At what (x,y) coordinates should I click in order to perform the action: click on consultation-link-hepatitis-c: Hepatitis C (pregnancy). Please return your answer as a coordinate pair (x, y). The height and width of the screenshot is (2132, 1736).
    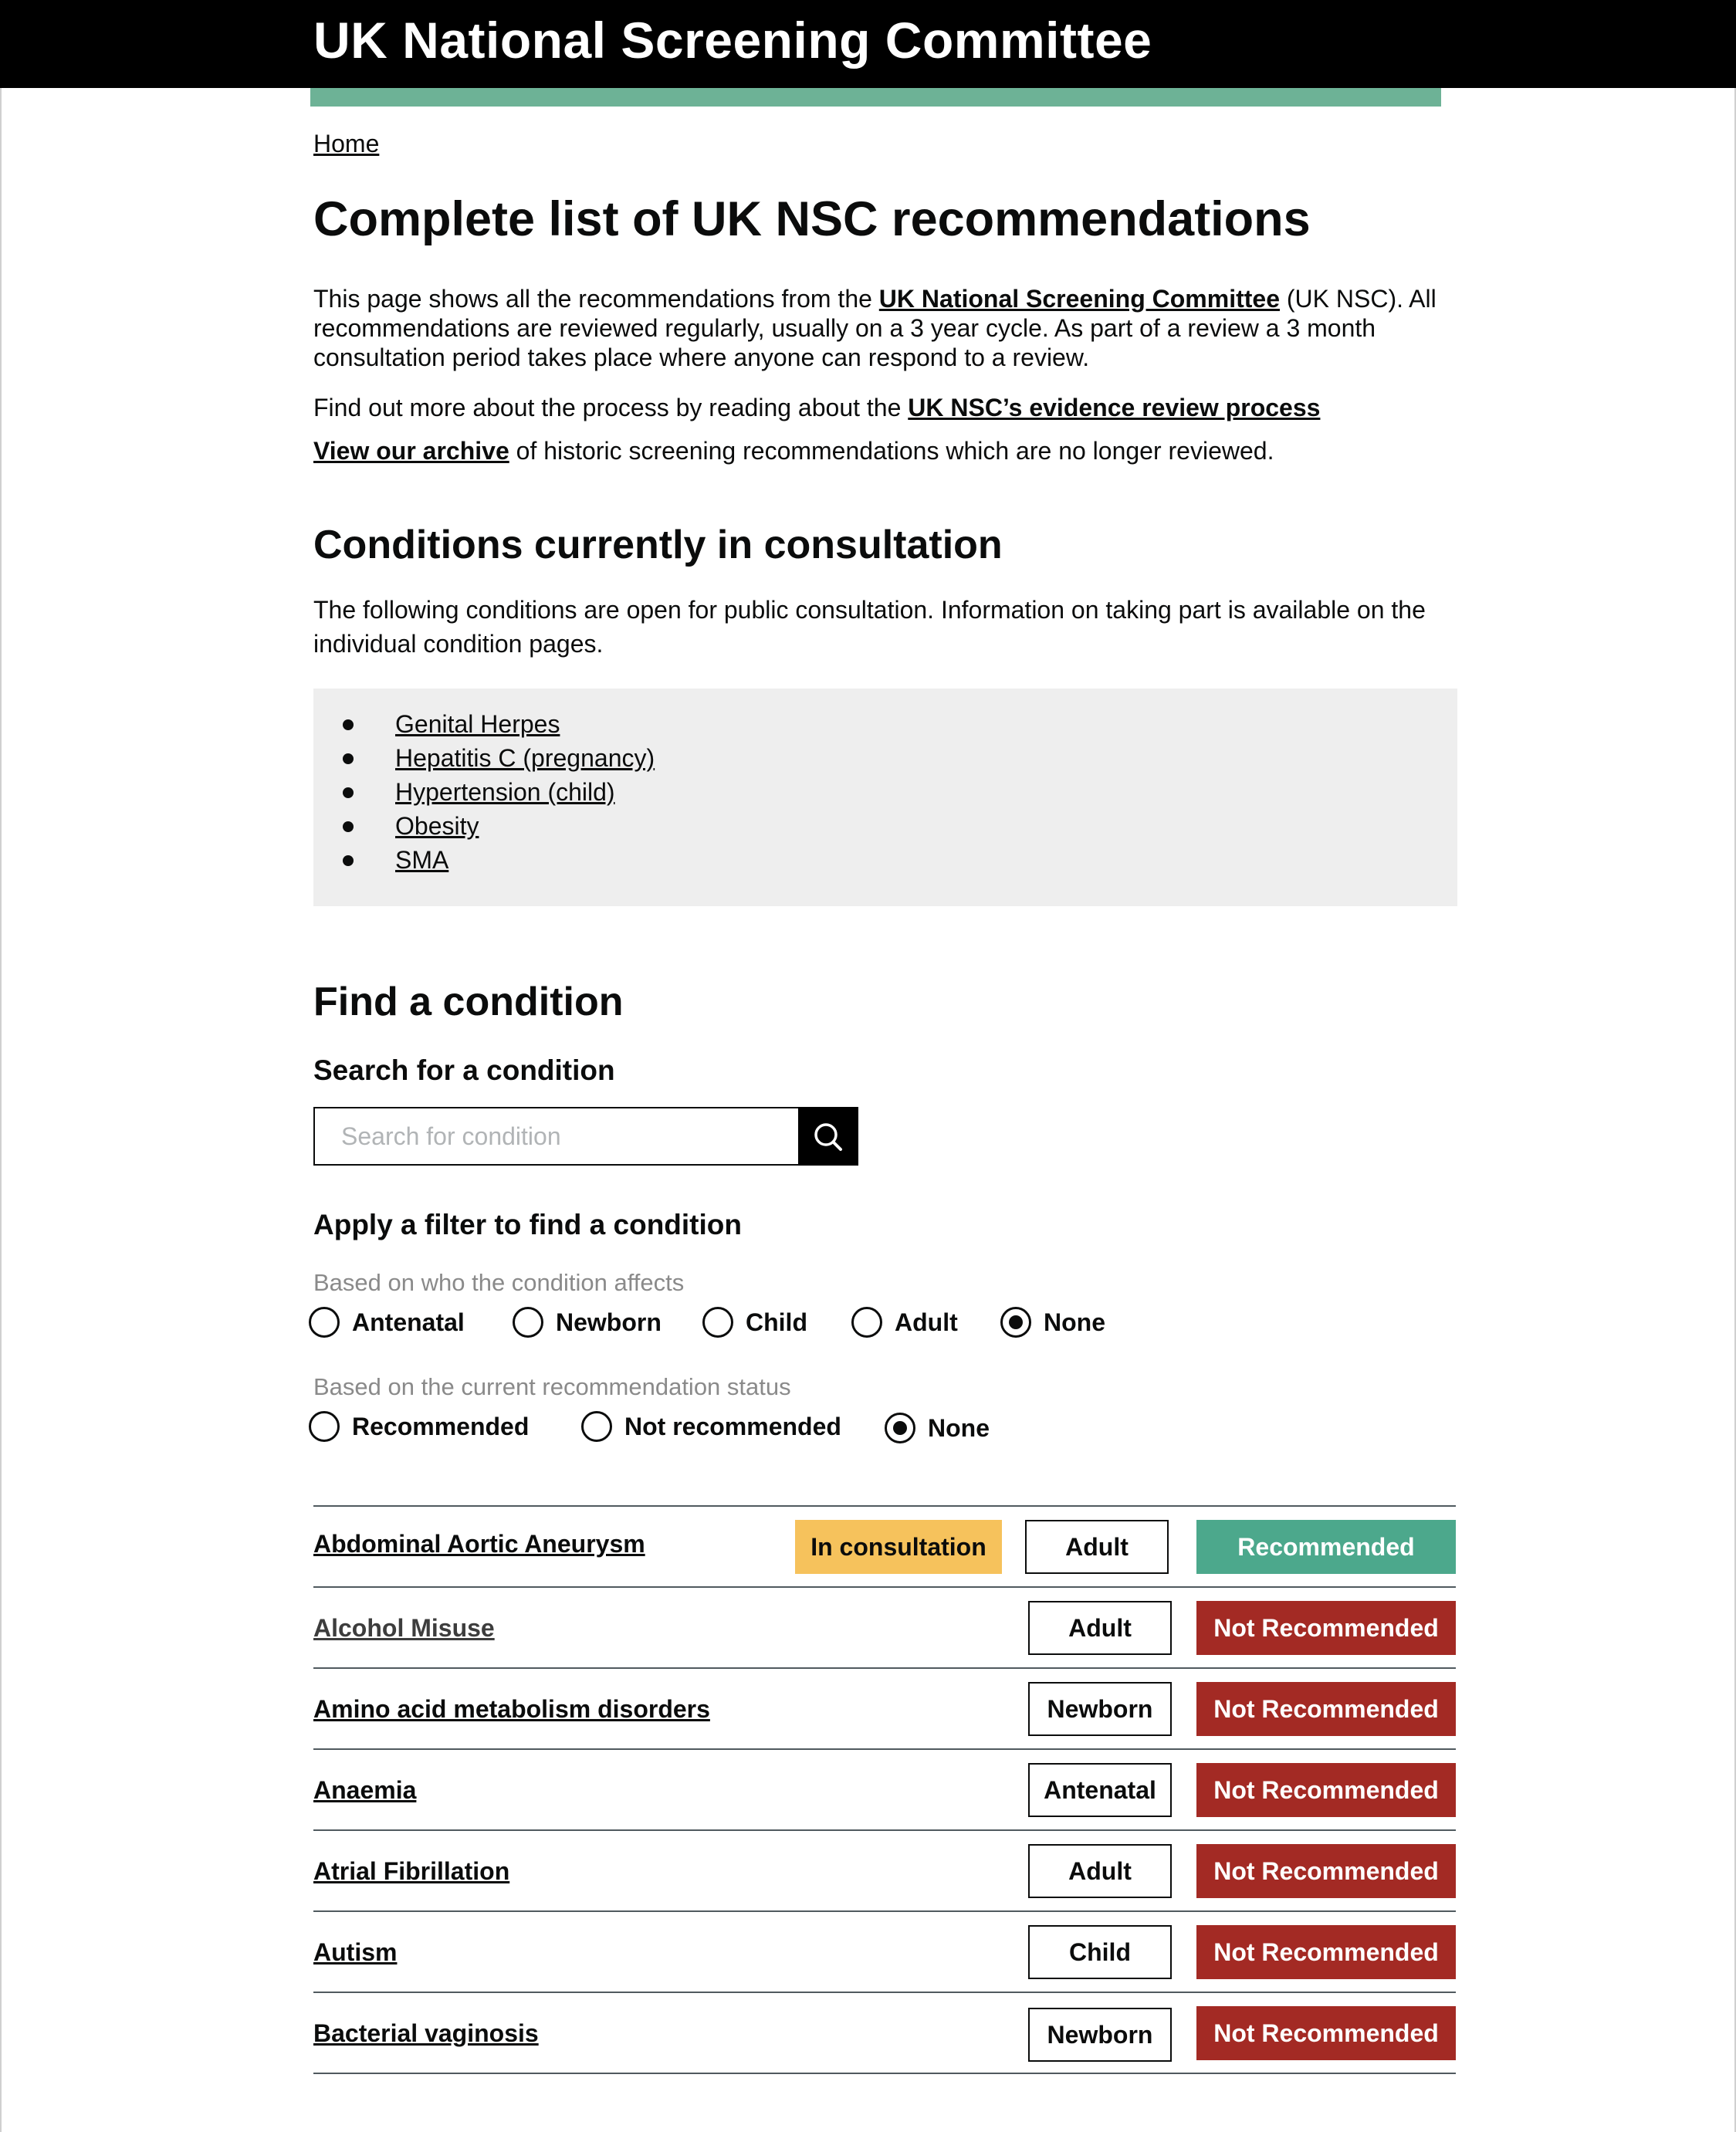
    Looking at the image, I should click on (525, 758).